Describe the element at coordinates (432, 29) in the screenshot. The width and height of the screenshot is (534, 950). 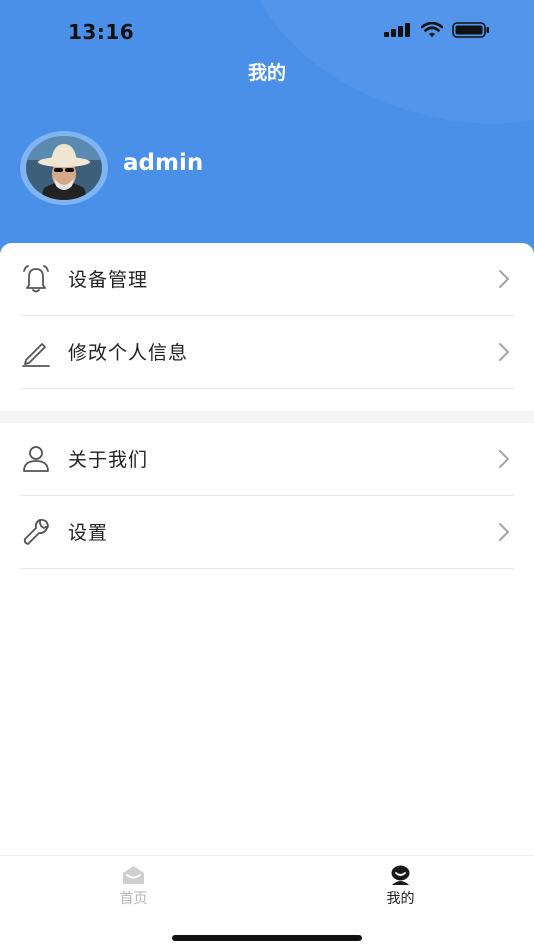
I see `wifi-icon` at that location.